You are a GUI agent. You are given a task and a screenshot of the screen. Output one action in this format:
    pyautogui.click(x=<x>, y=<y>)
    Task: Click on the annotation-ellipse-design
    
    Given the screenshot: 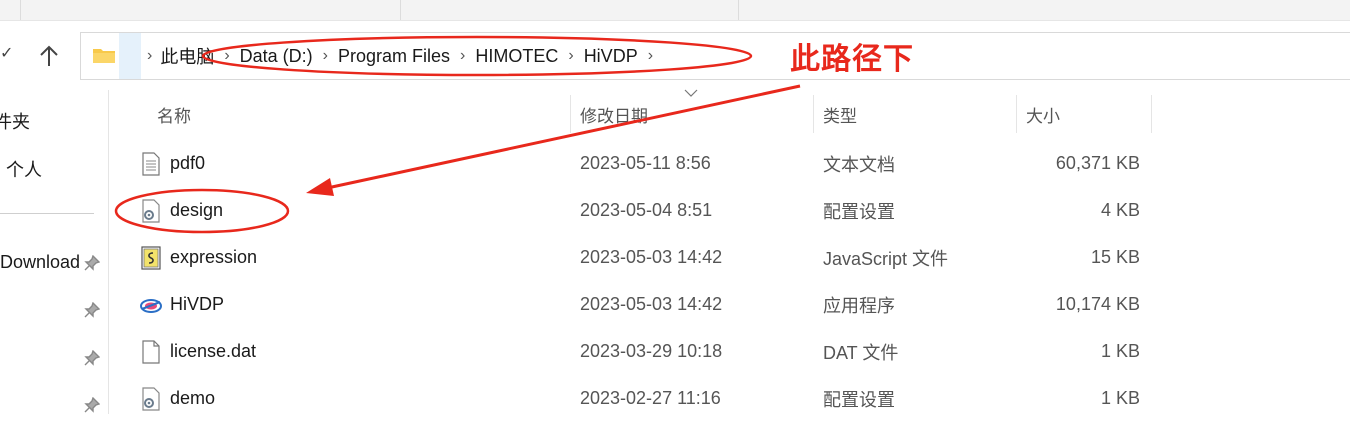 What is the action you would take?
    pyautogui.click(x=202, y=211)
    